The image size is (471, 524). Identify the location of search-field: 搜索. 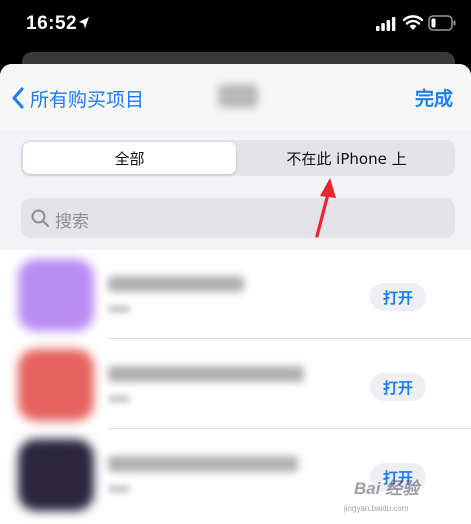
(238, 218).